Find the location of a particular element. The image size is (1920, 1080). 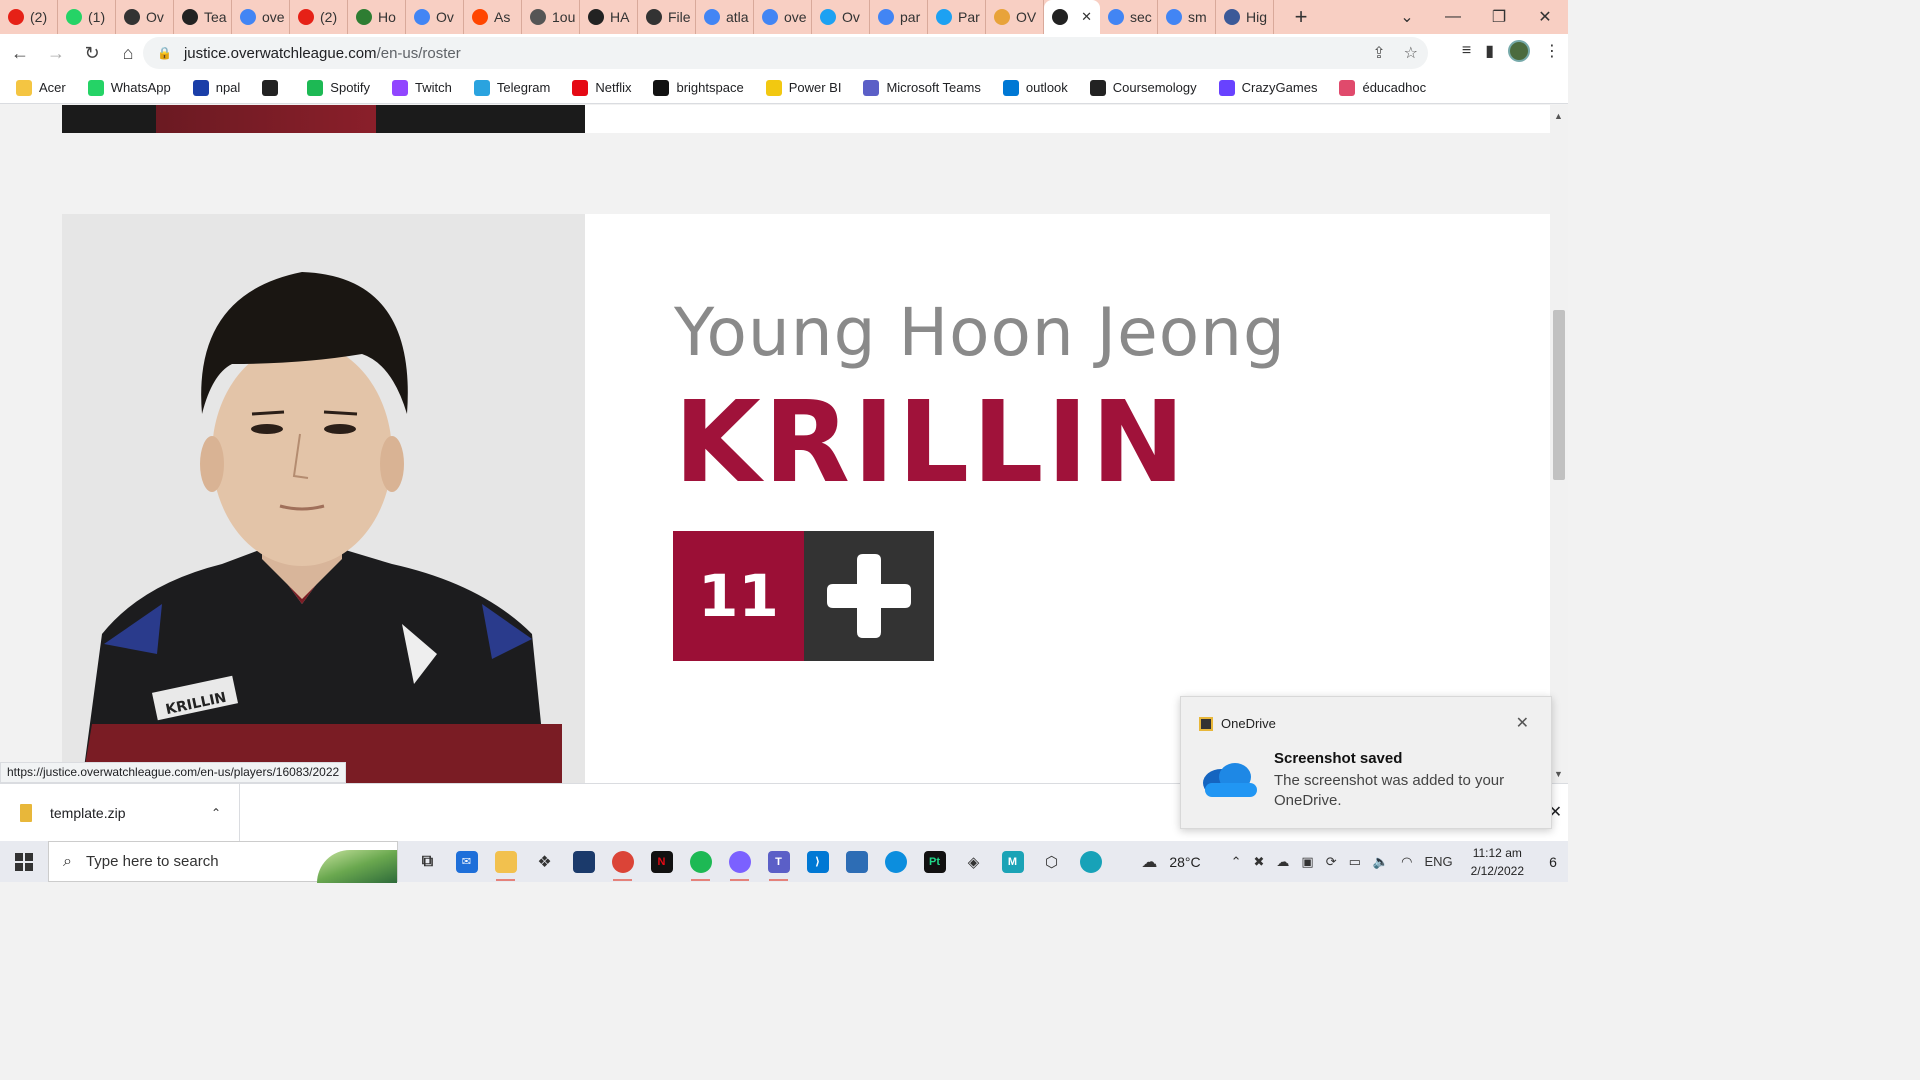

vscode-icon: ⟩ is located at coordinates (817, 861).